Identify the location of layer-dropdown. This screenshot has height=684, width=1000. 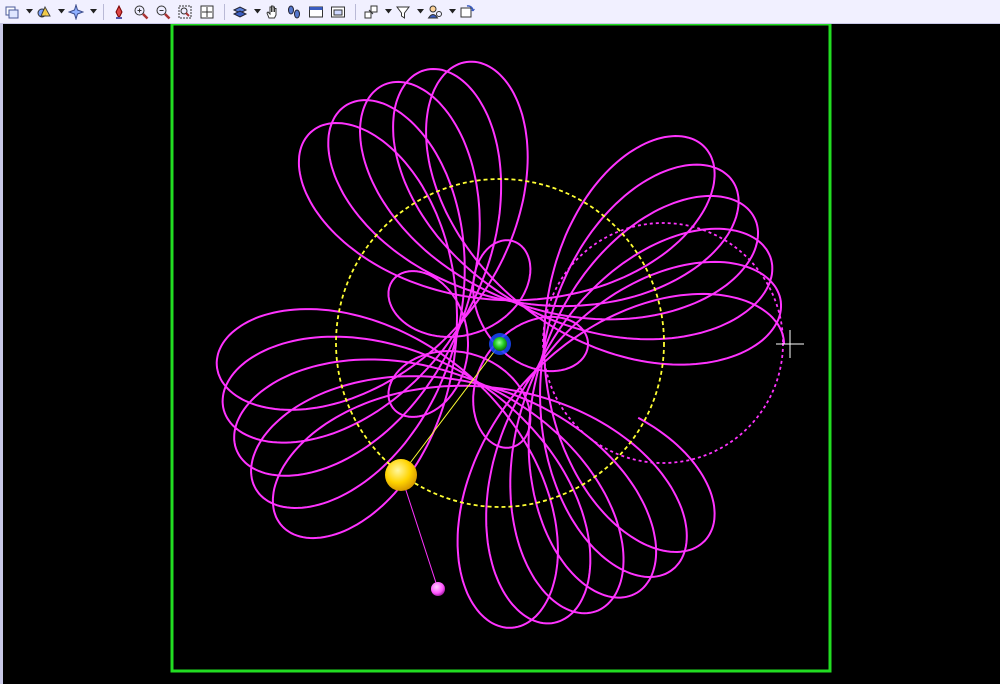
(257, 12).